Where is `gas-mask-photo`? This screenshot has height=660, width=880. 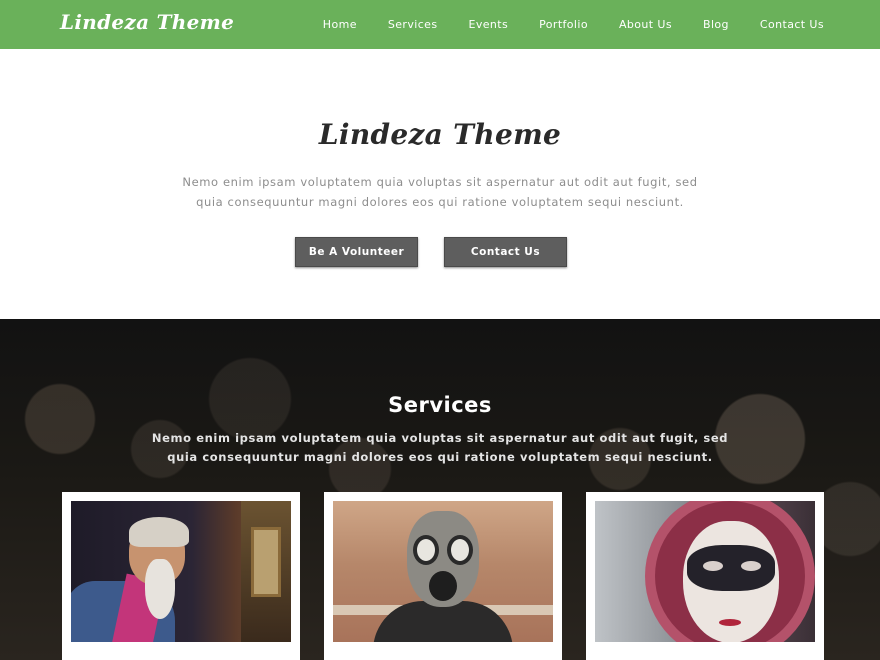
gas-mask-photo is located at coordinates (443, 571).